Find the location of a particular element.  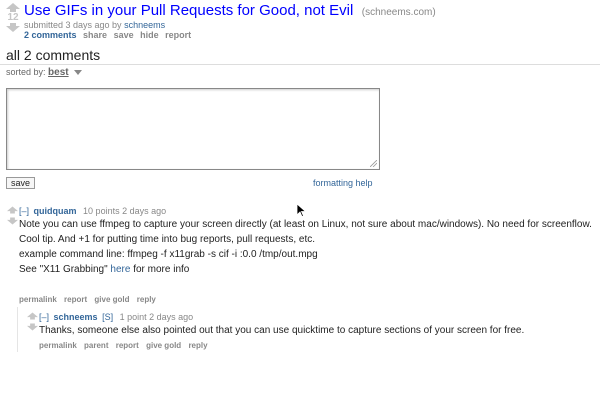

comment-buttons: permalink parent report give gold reply is located at coordinates (126, 345).